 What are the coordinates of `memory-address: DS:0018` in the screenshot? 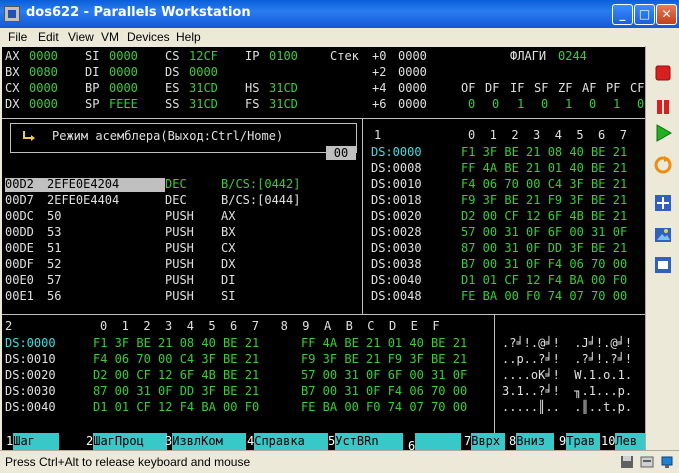 It's located at (396, 201).